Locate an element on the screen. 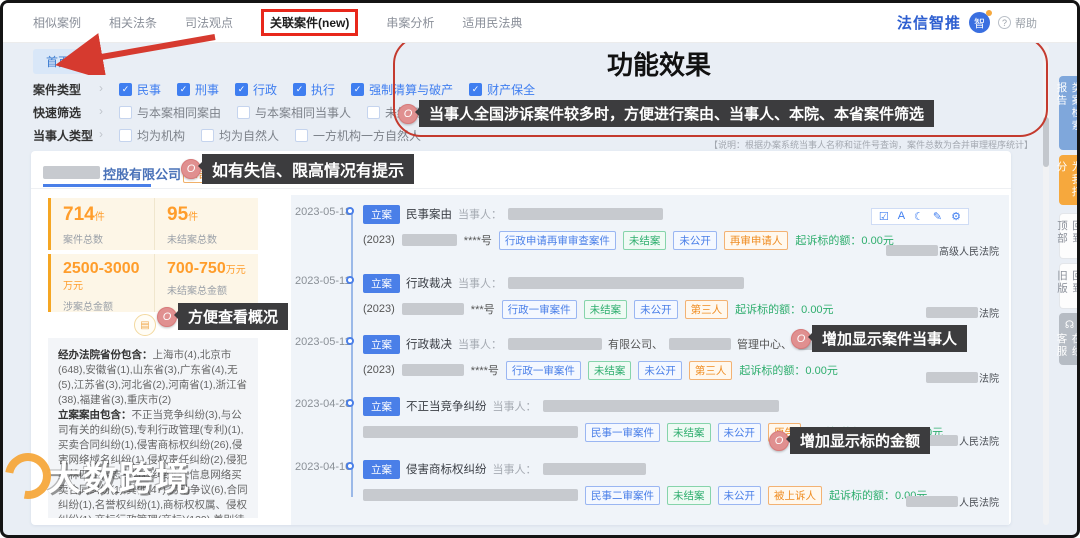 The height and width of the screenshot is (538, 1080). headset-icon: ☊ is located at coordinates (1069, 326).